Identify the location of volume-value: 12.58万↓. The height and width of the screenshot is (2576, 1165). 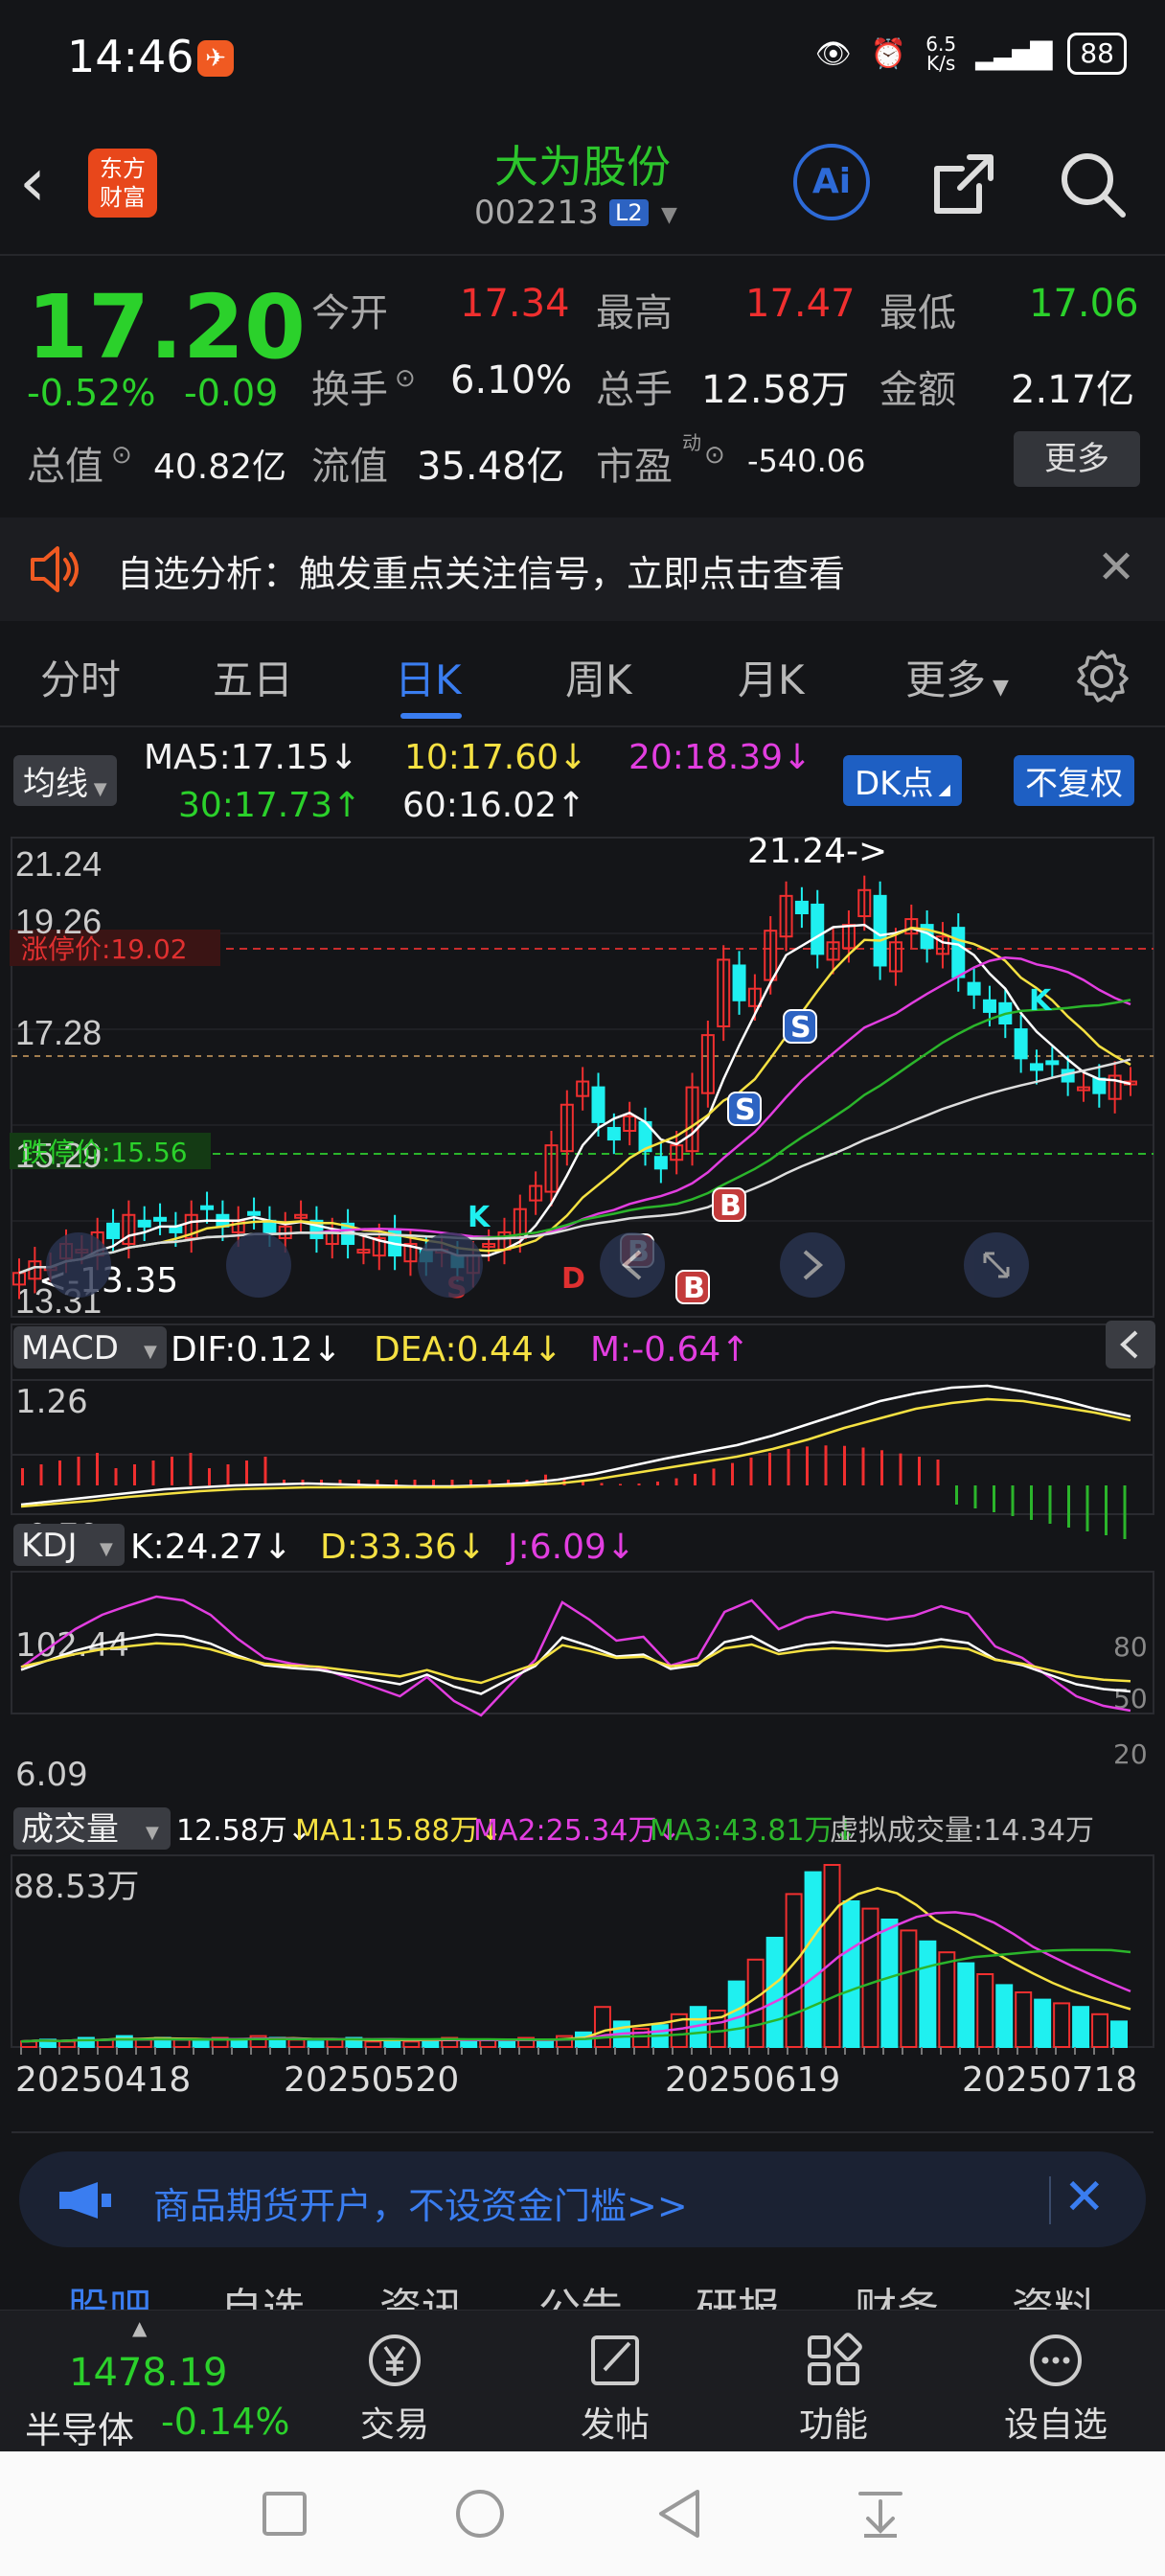
(244, 1831).